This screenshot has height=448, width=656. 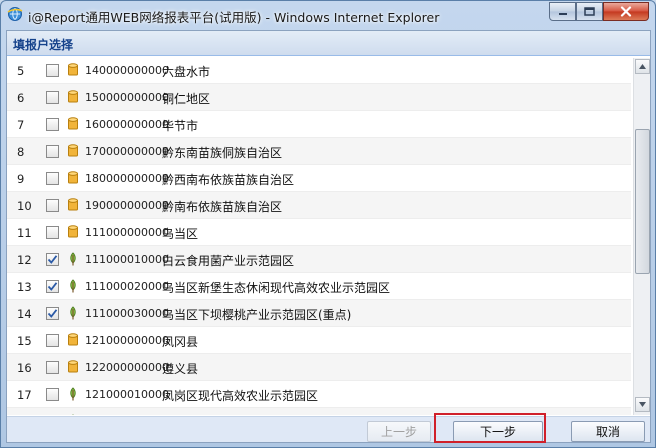 I want to click on close-icon, so click(x=626, y=11).